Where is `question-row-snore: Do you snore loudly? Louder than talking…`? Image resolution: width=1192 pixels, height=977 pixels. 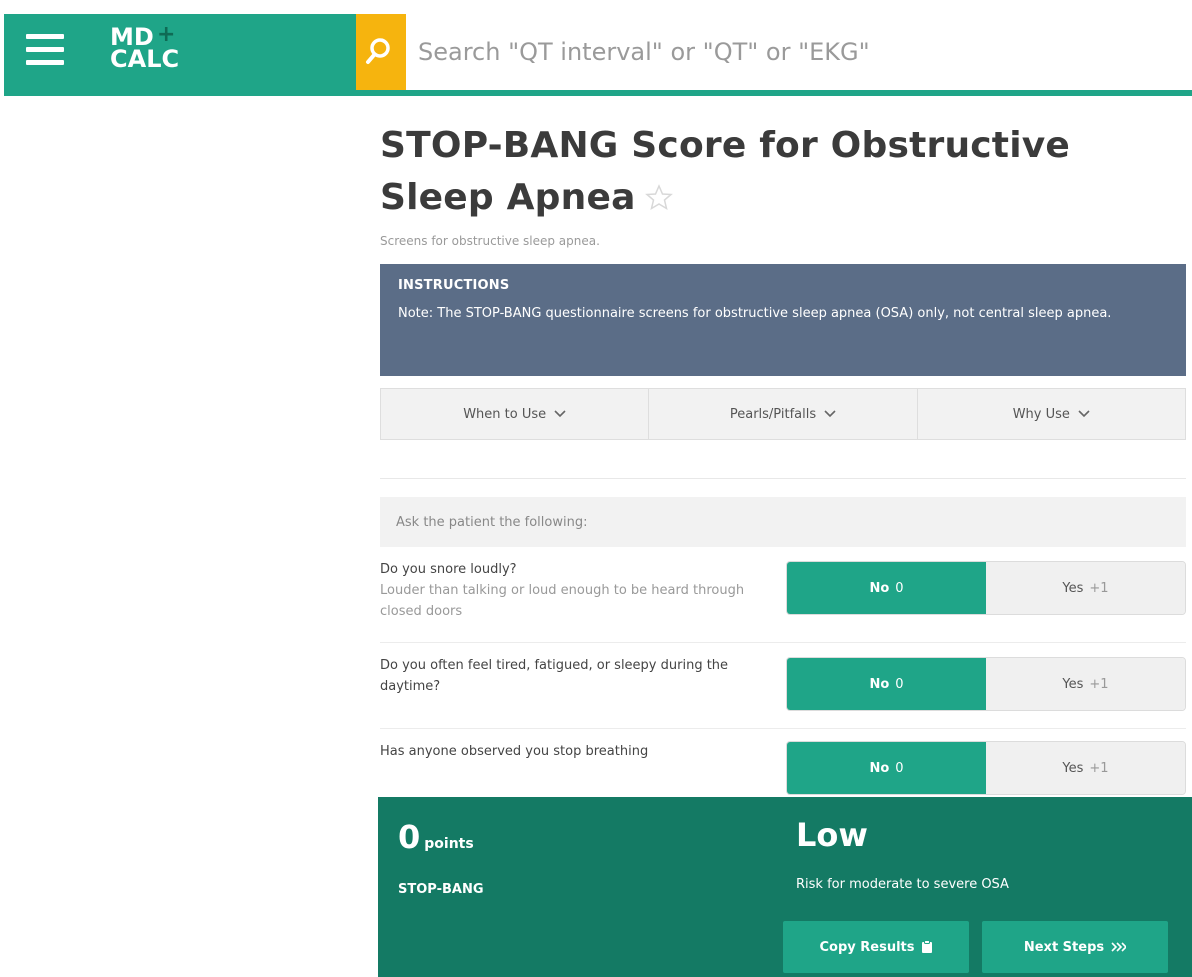 question-row-snore: Do you snore loudly? Louder than talking… is located at coordinates (783, 595).